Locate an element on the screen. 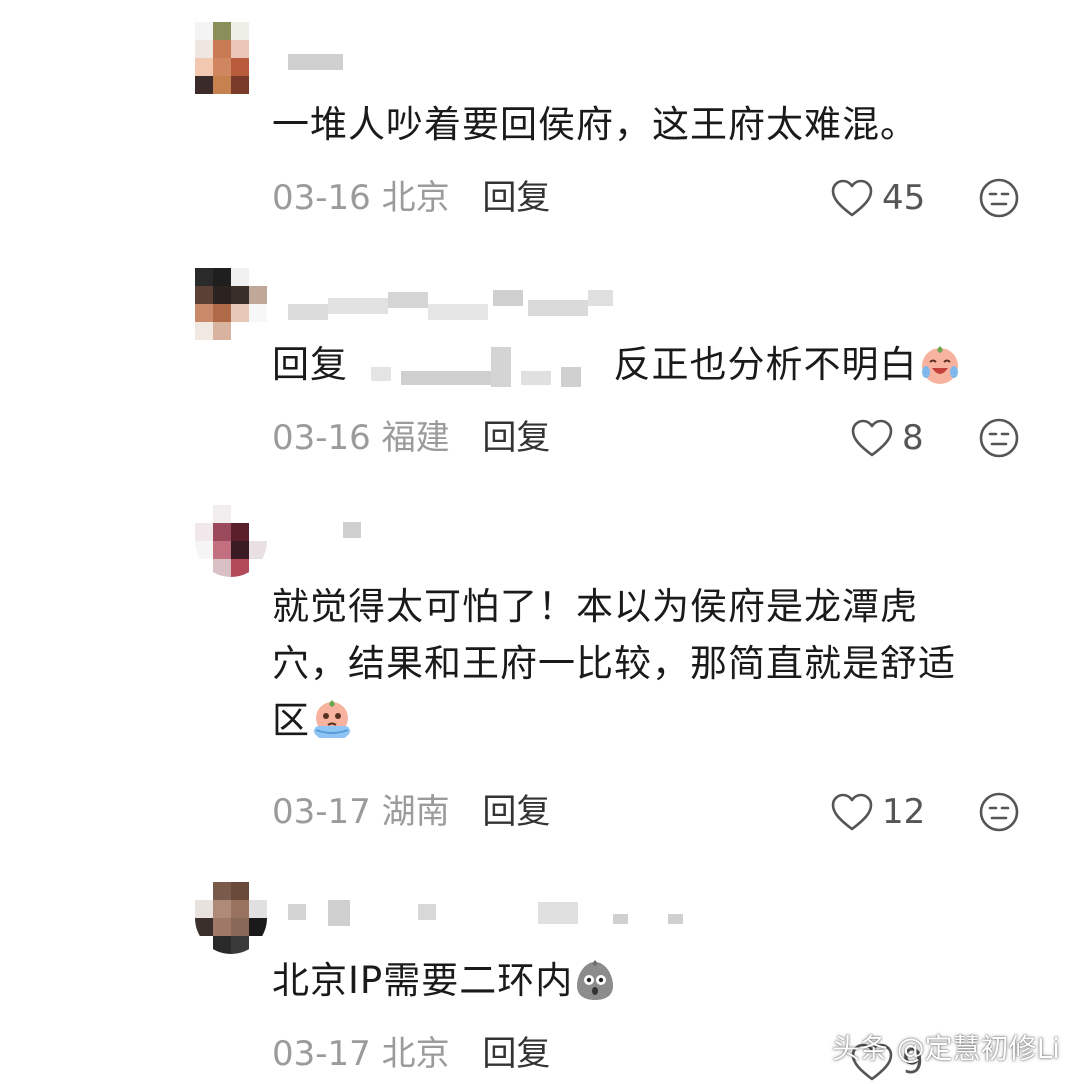 This screenshot has height=1084, width=1085. comment-text-line: 穴，结果和王府一比较，那简直就是舒适 is located at coordinates (614, 663).